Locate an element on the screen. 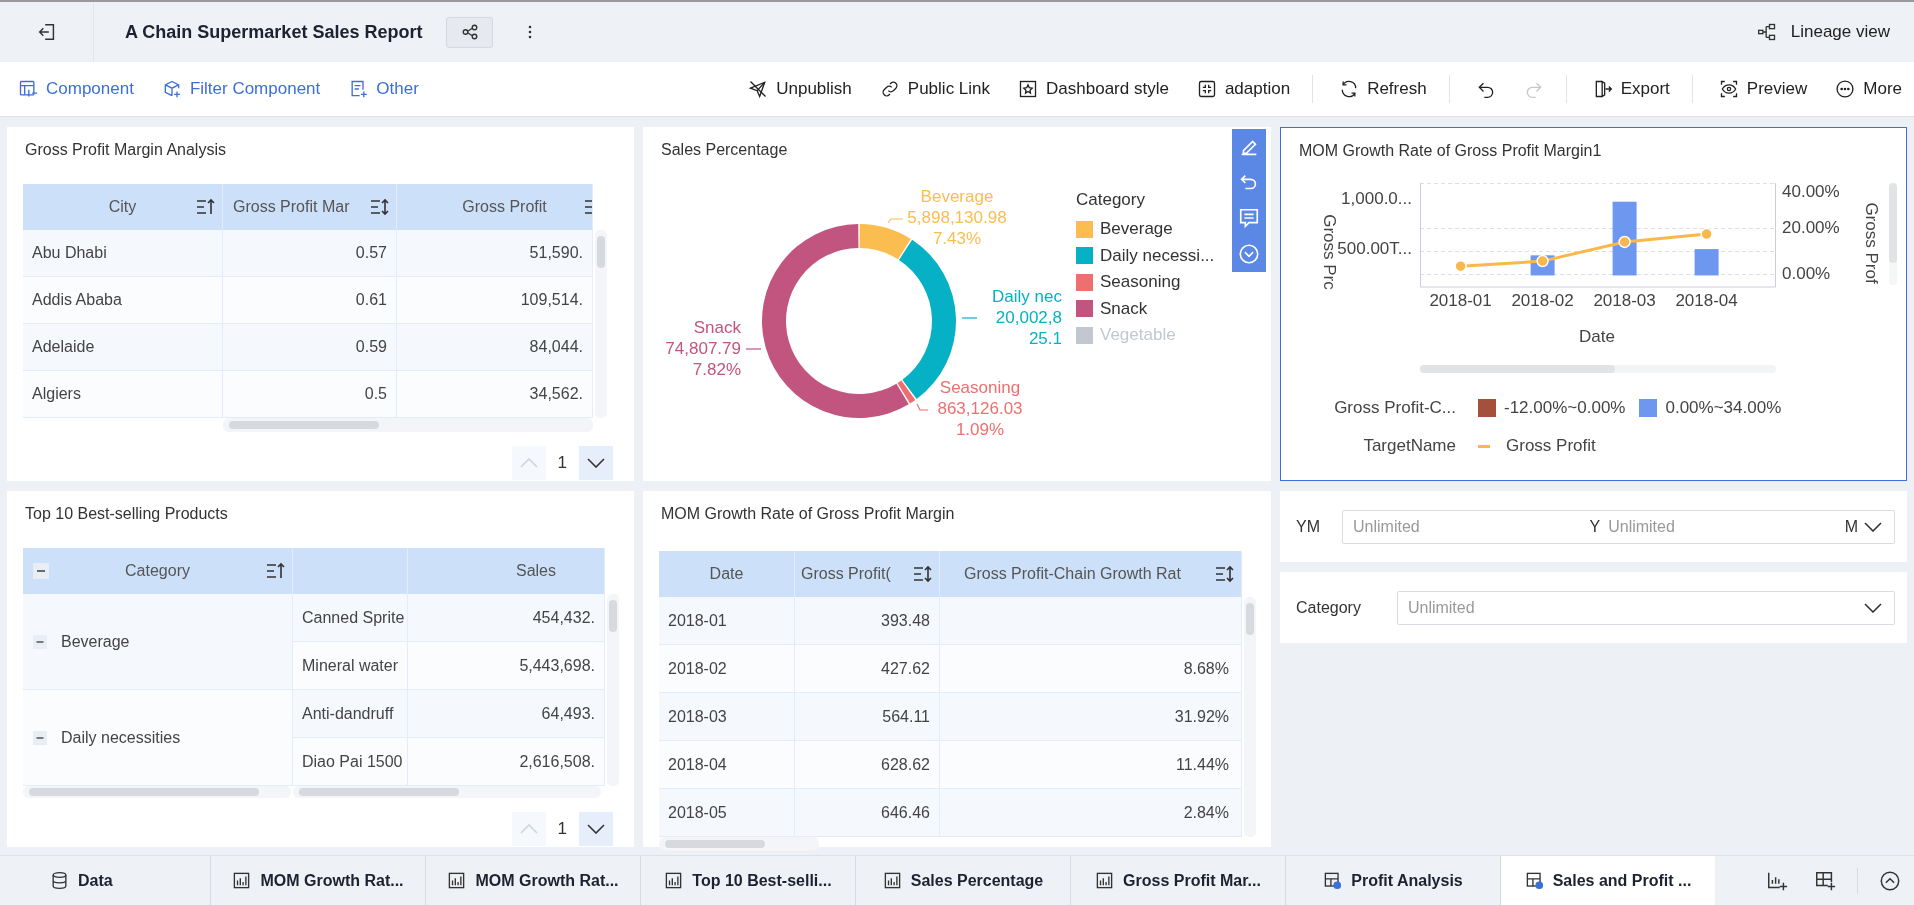 The width and height of the screenshot is (1914, 905). legend-title: Category is located at coordinates (1111, 200).